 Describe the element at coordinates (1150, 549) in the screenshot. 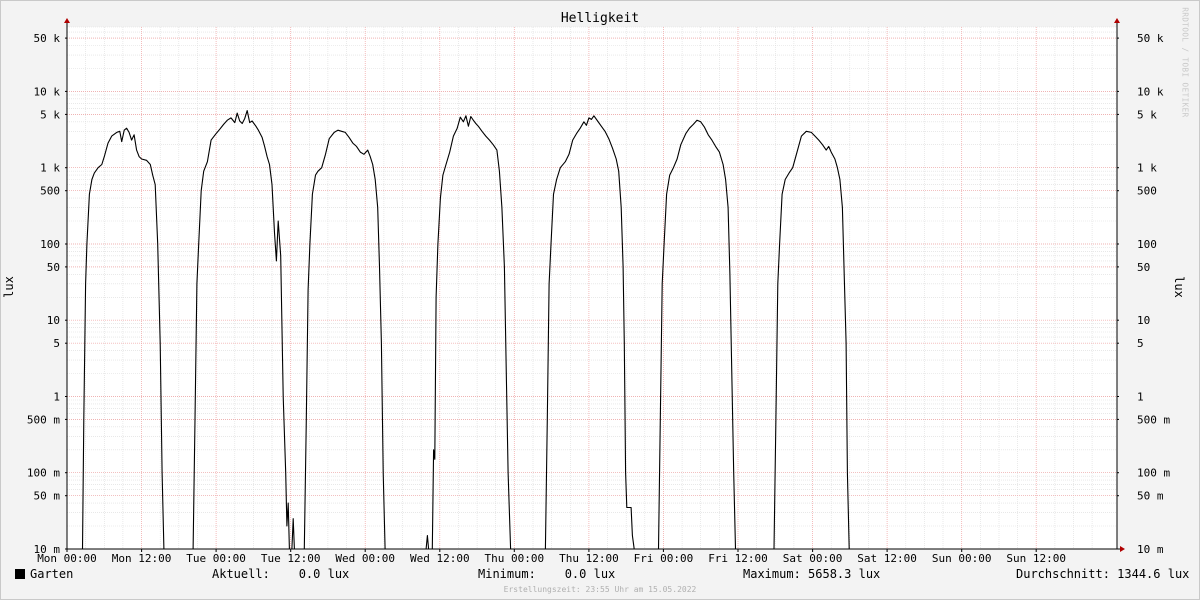

I see `y-tick-label-right: 10 m` at that location.